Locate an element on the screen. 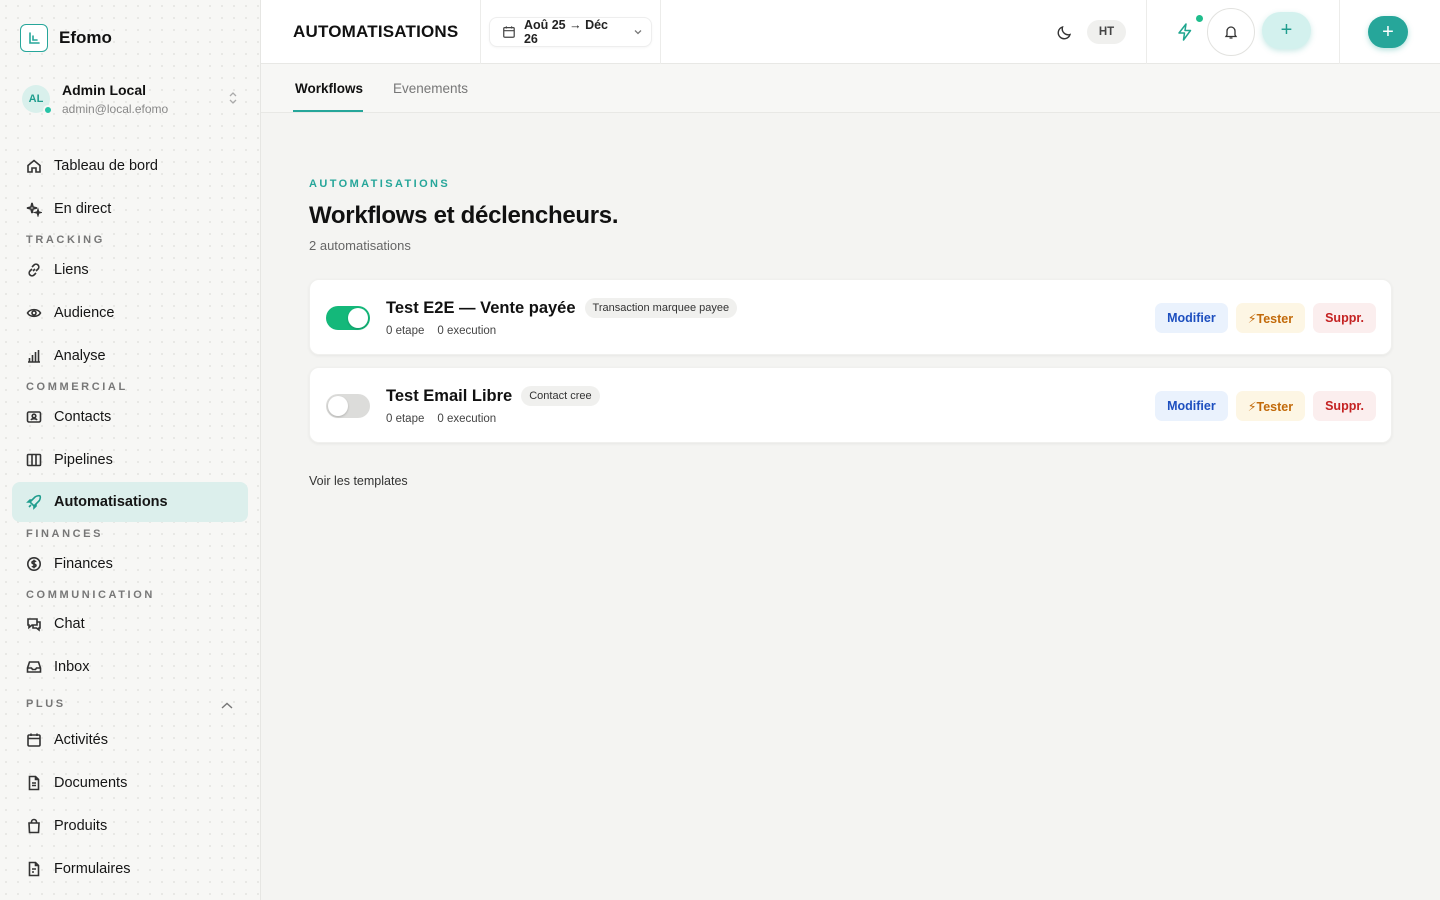 The width and height of the screenshot is (1440, 900). lightning-icon is located at coordinates (1185, 34).